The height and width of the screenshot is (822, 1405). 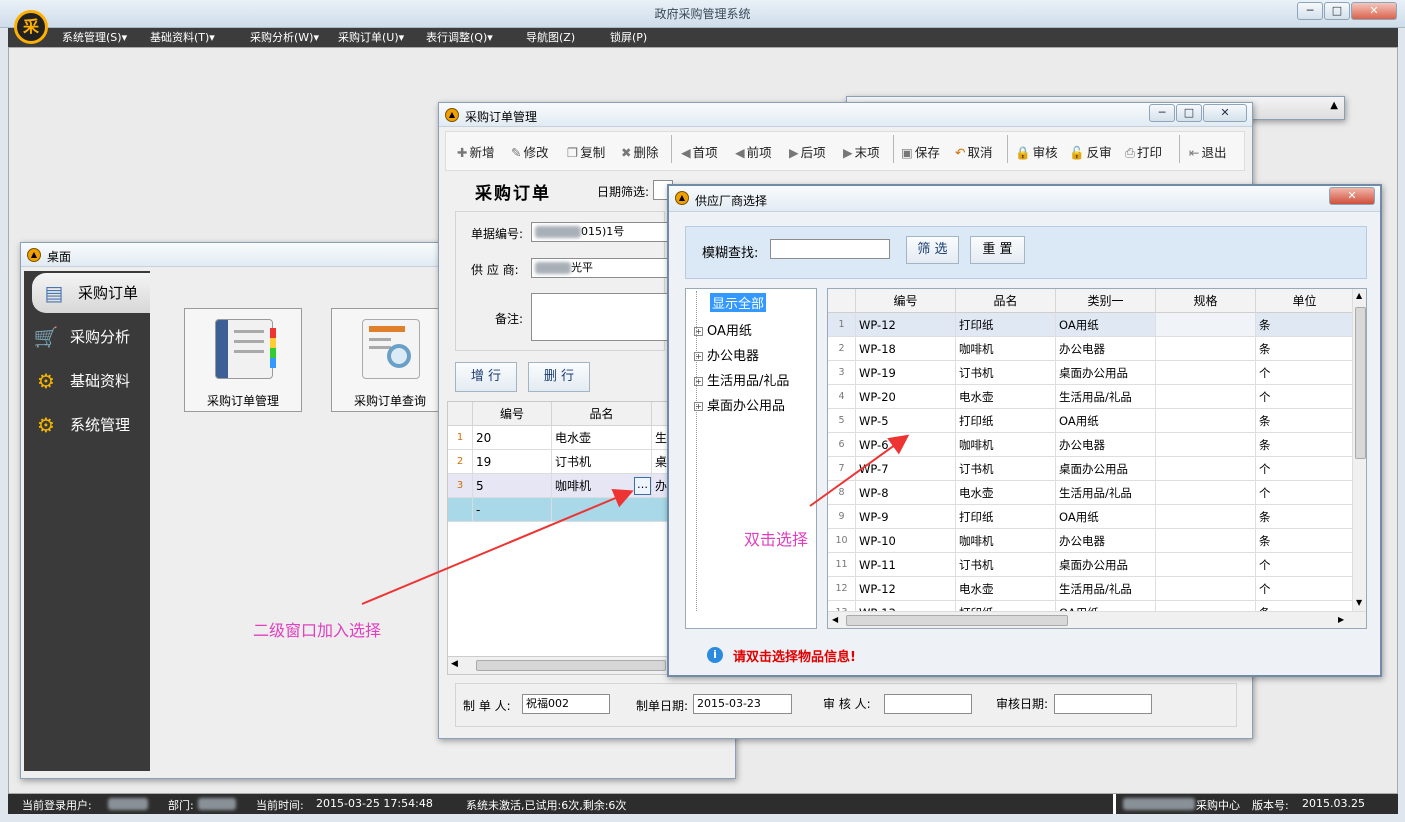 I want to click on goods-row: 12 WP-12 电水壶 生活用品/礼品 个, so click(x=1091, y=589).